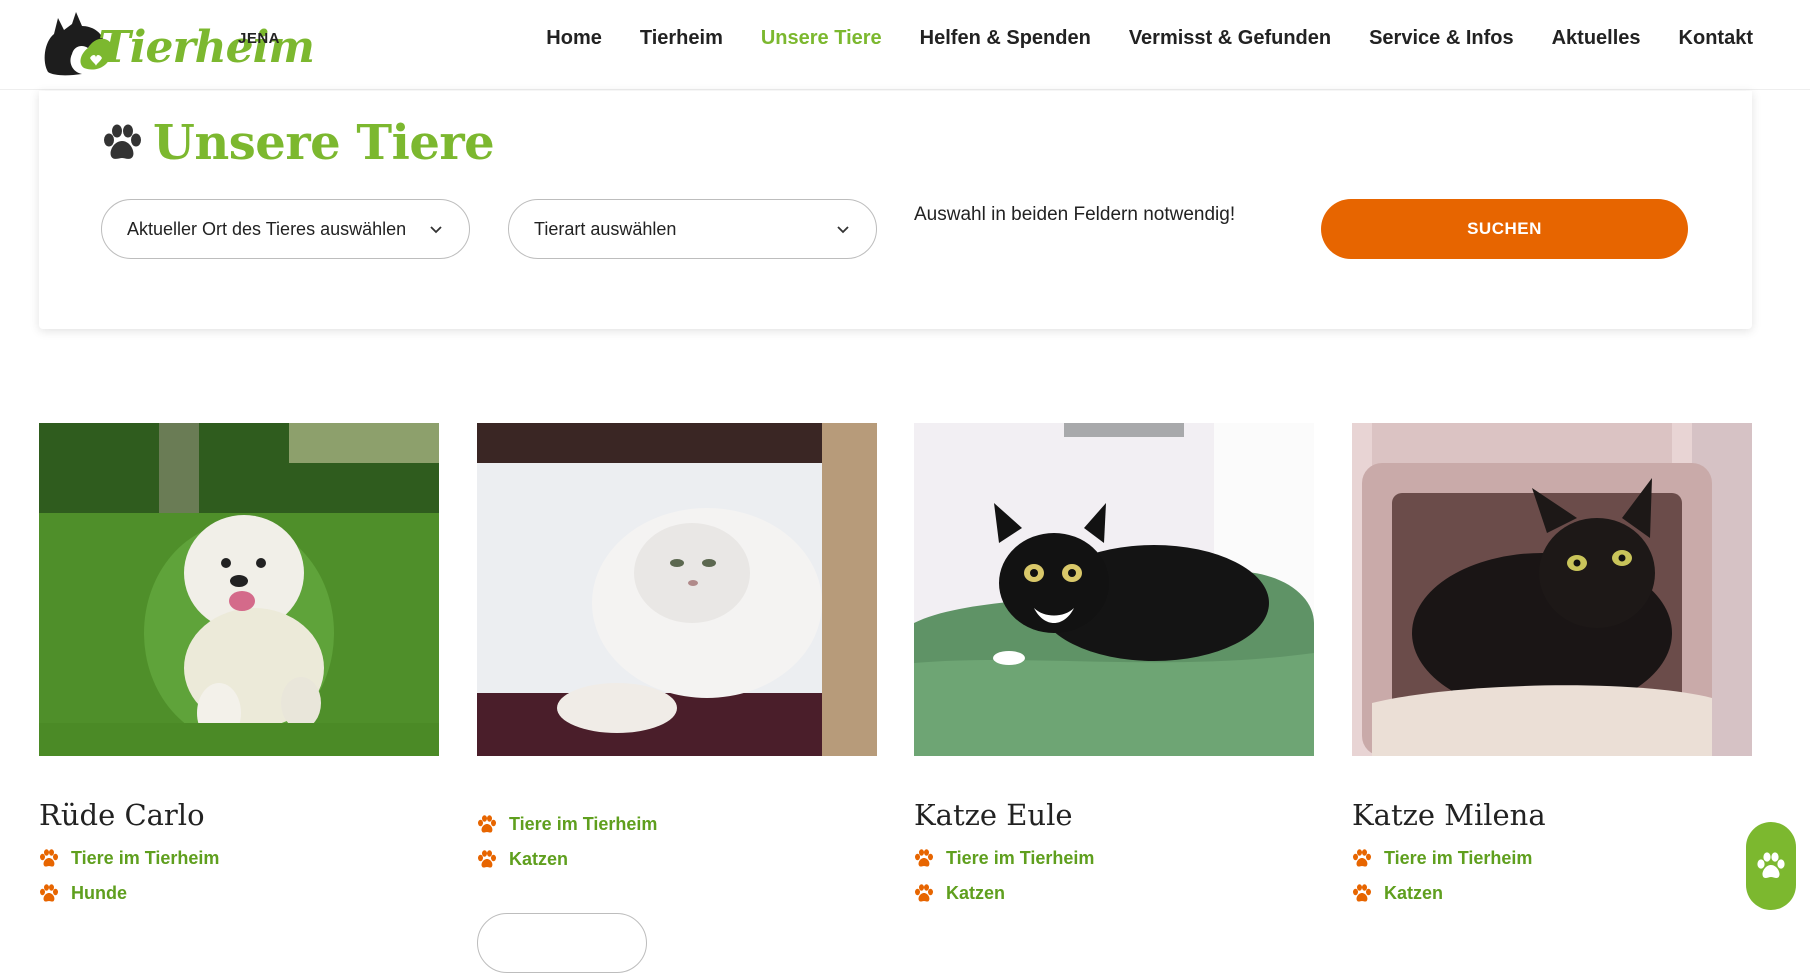 The height and width of the screenshot is (973, 1810). I want to click on tierheim-logo: Tierheim JENA, so click(176, 42).